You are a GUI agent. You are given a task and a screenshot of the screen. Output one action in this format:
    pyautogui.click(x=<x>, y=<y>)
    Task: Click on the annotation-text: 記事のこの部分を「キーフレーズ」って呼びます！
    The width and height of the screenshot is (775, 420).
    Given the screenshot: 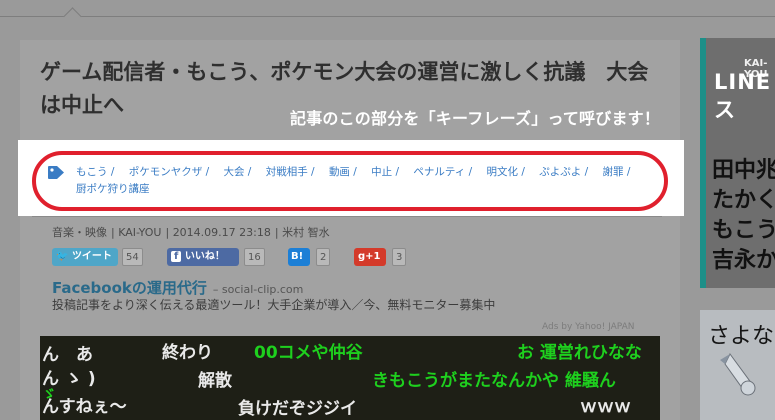 What is the action you would take?
    pyautogui.click(x=475, y=118)
    